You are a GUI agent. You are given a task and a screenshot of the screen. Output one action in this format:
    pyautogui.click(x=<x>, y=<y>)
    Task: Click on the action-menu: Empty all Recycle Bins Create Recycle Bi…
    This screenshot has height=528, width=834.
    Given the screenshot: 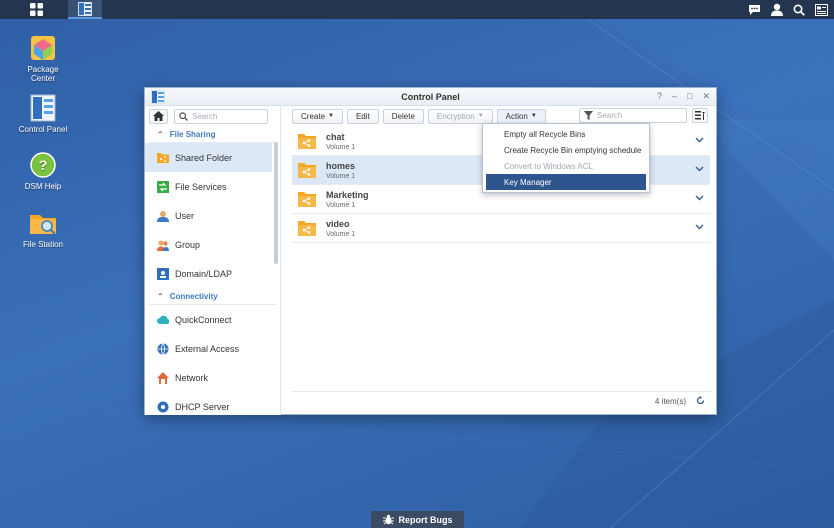 What is the action you would take?
    pyautogui.click(x=566, y=158)
    